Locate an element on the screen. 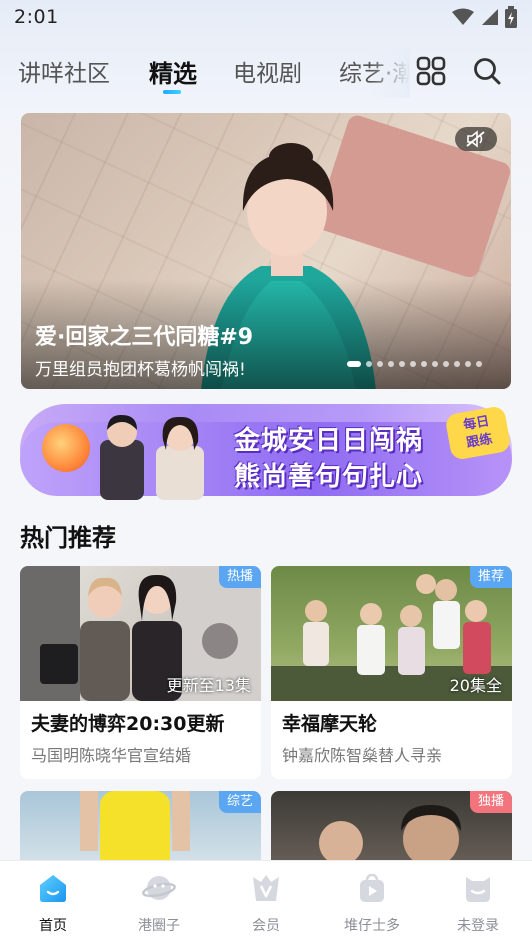 The height and width of the screenshot is (946, 532). mute-button is located at coordinates (476, 139).